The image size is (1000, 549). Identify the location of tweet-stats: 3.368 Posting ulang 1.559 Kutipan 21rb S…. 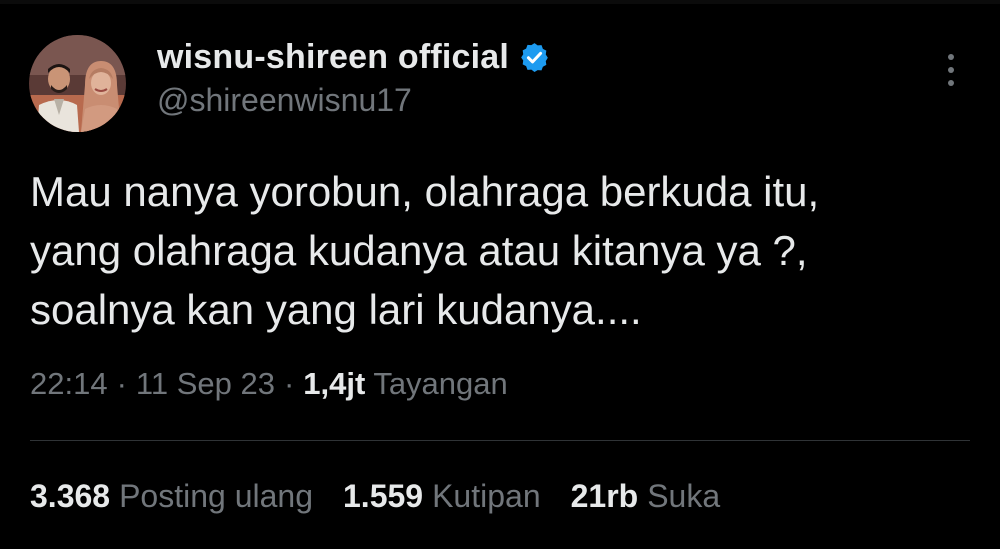
(390, 496).